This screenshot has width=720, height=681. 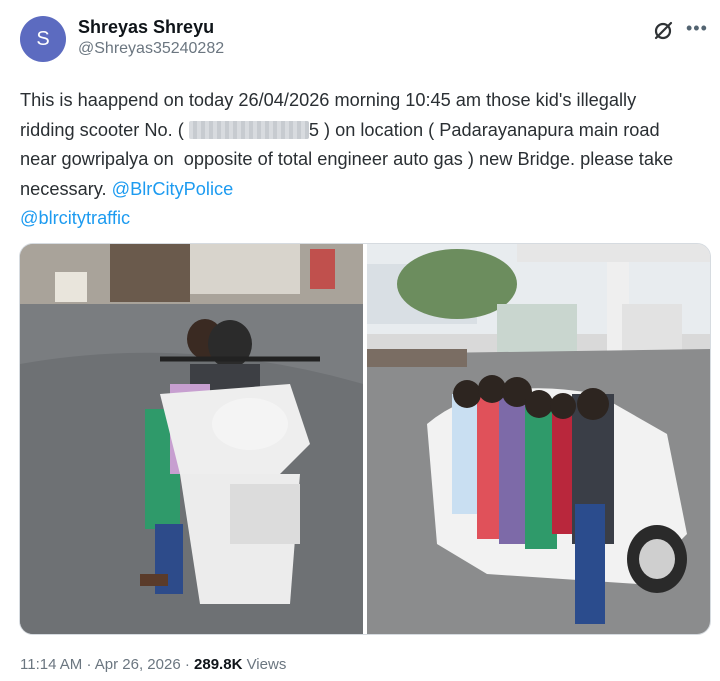 I want to click on mention-blrcitytraffic: @blrcitytraffic, so click(x=75, y=218).